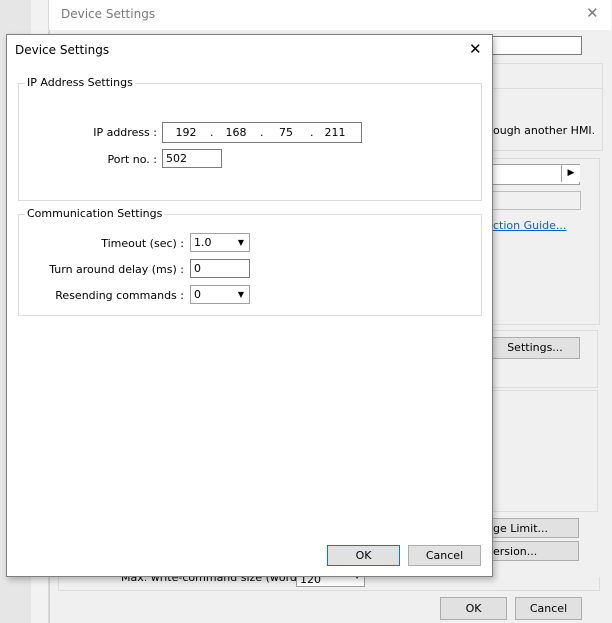  I want to click on resending-commands-label: Resending commands :, so click(119, 295).